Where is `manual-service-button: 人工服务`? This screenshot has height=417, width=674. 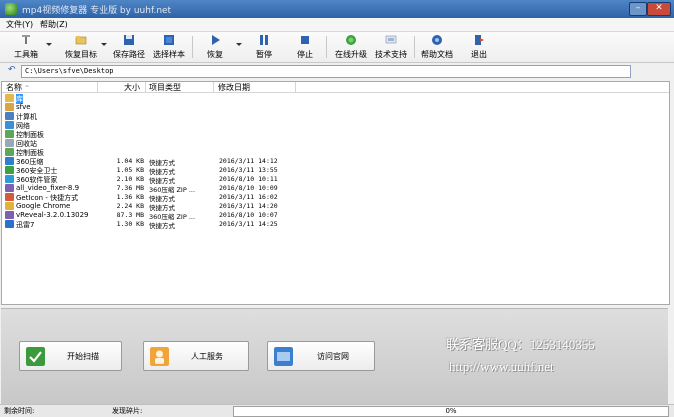 manual-service-button: 人工服务 is located at coordinates (196, 356).